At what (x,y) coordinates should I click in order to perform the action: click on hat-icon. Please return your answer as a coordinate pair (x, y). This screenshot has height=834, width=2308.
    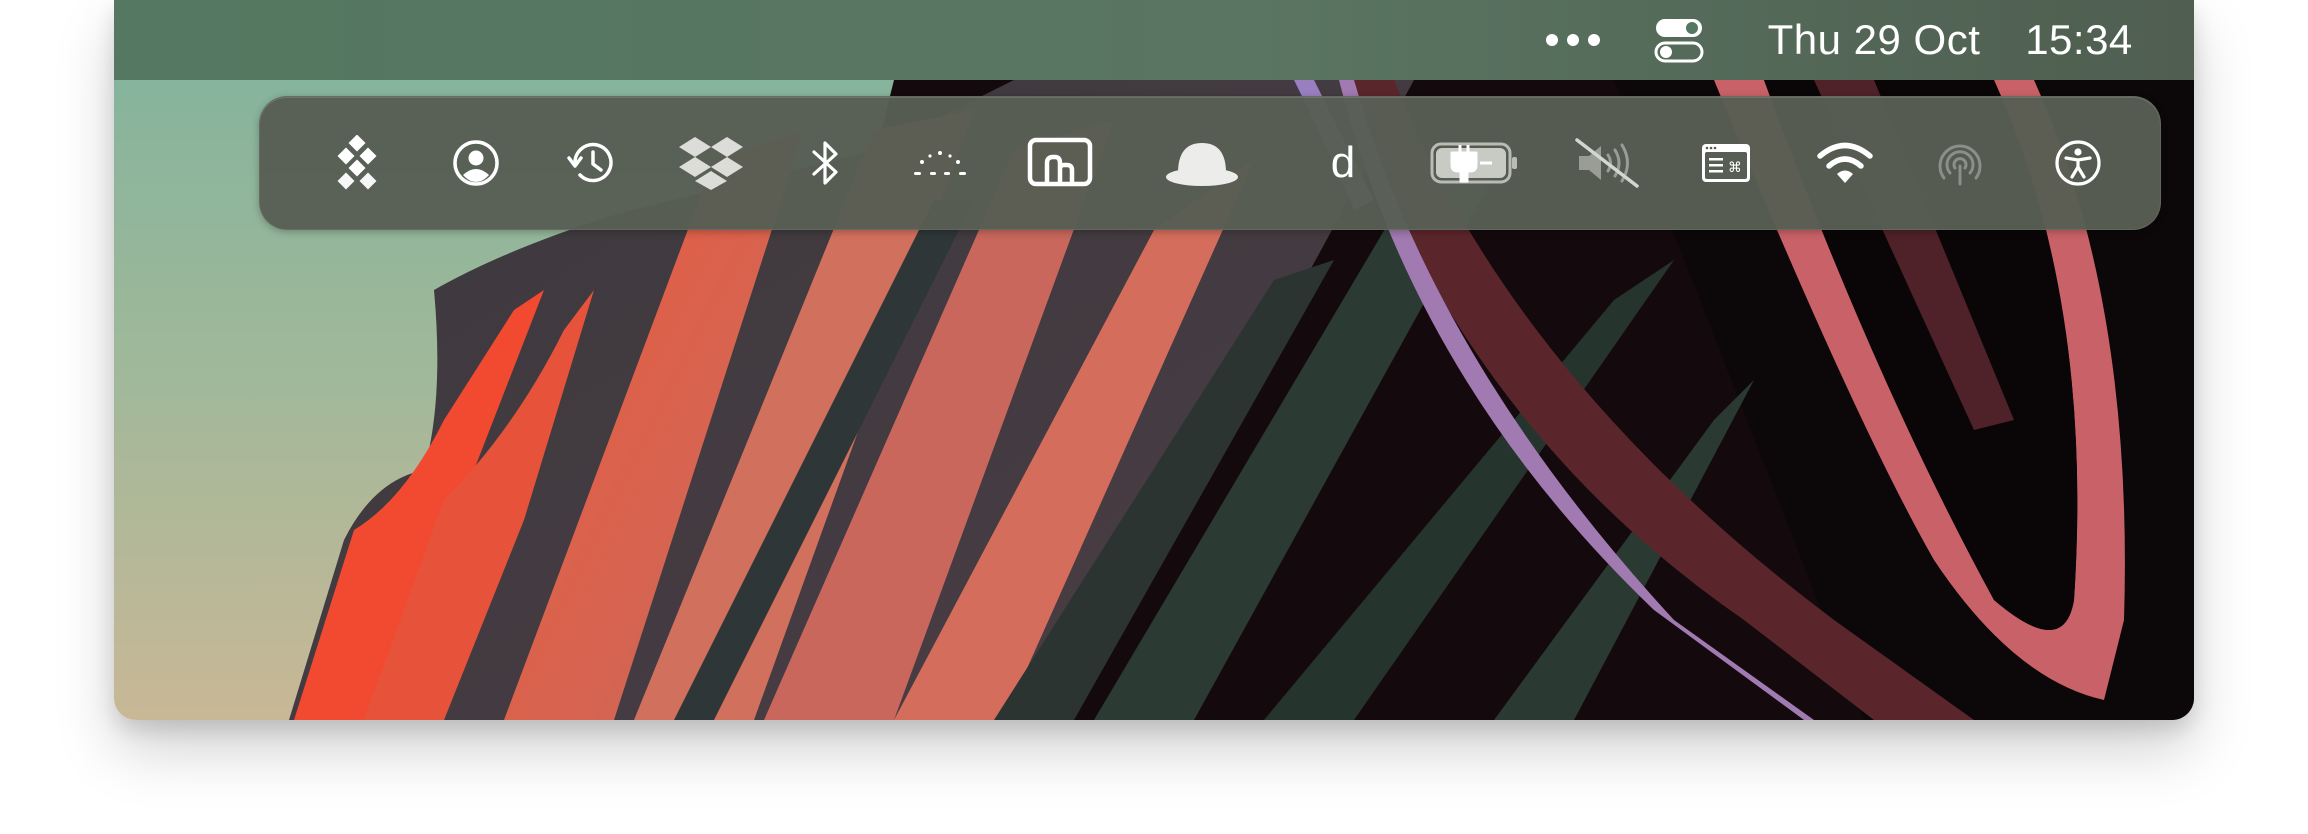
    Looking at the image, I should click on (1202, 163).